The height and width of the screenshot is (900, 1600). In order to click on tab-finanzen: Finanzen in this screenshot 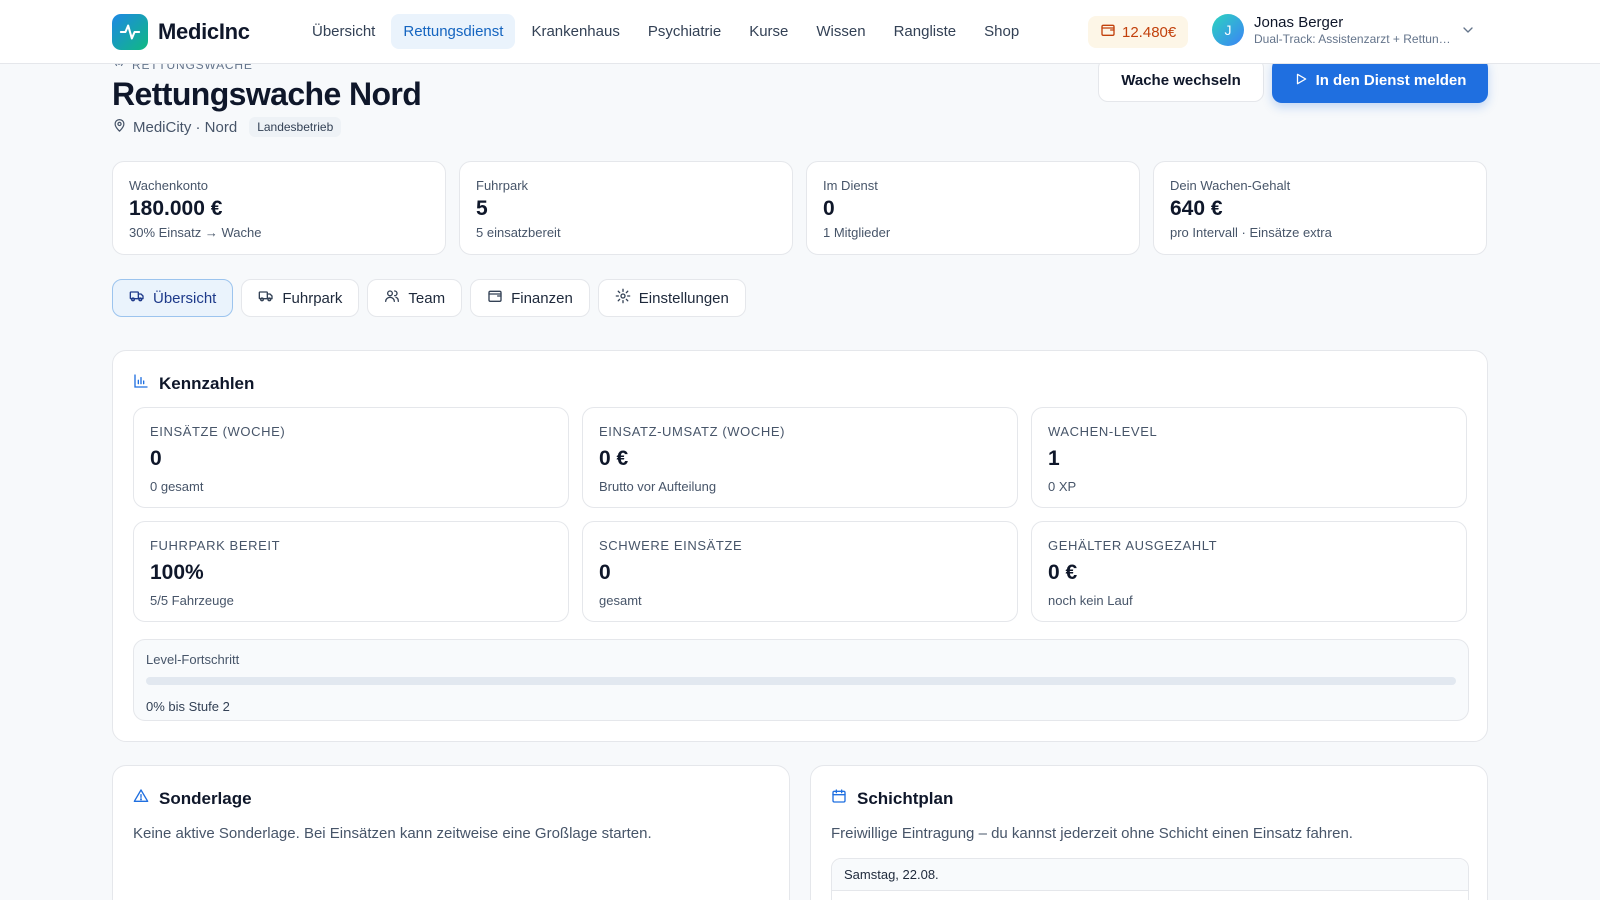, I will do `click(530, 298)`.